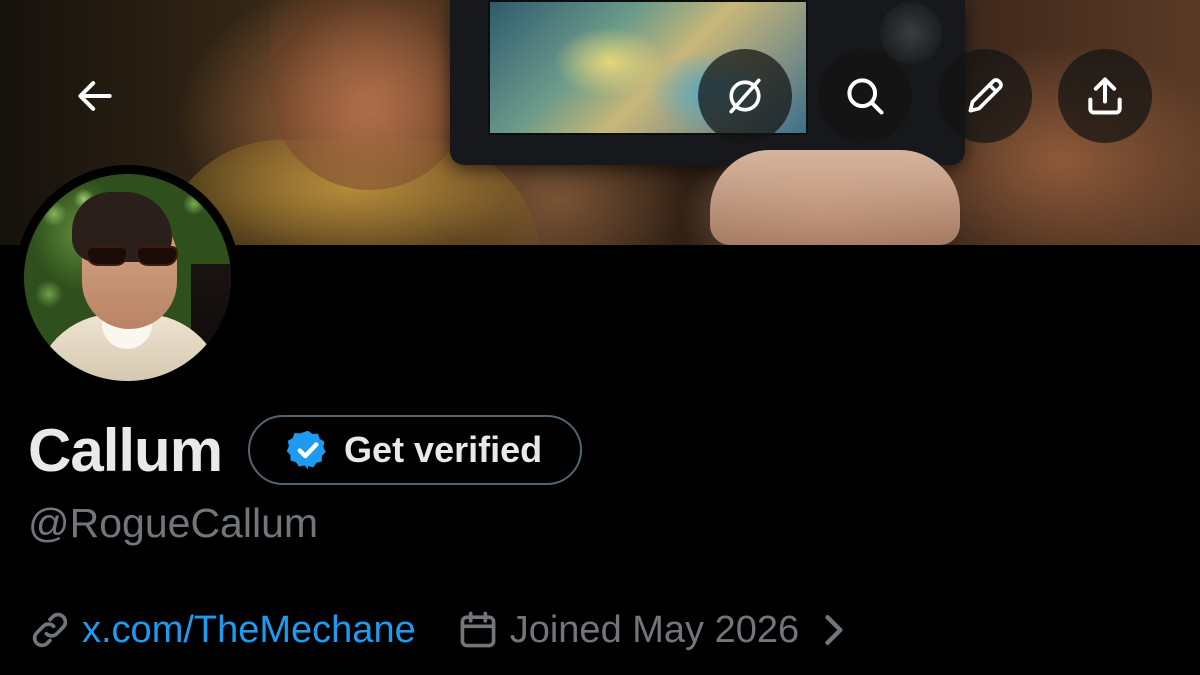 The height and width of the screenshot is (675, 1200). I want to click on avatar-photo, so click(127, 277).